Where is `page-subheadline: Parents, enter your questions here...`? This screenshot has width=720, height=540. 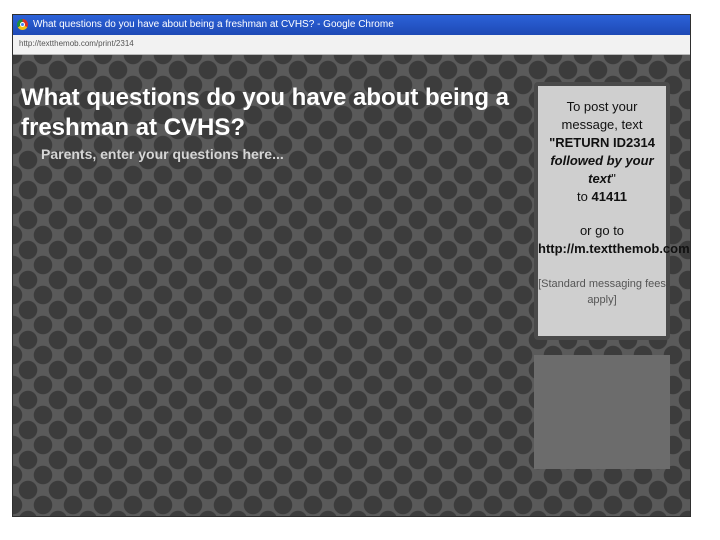
page-subheadline: Parents, enter your questions here... is located at coordinates (162, 154).